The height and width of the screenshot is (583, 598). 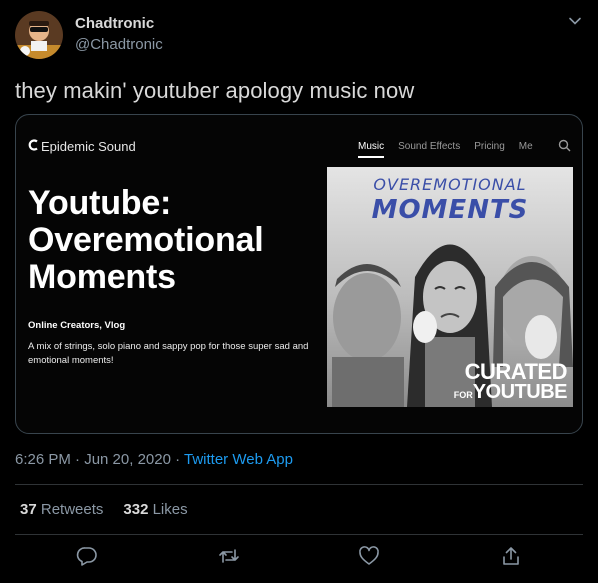 What do you see at coordinates (146, 240) in the screenshot?
I see `playlist-title-line: Overemotional` at bounding box center [146, 240].